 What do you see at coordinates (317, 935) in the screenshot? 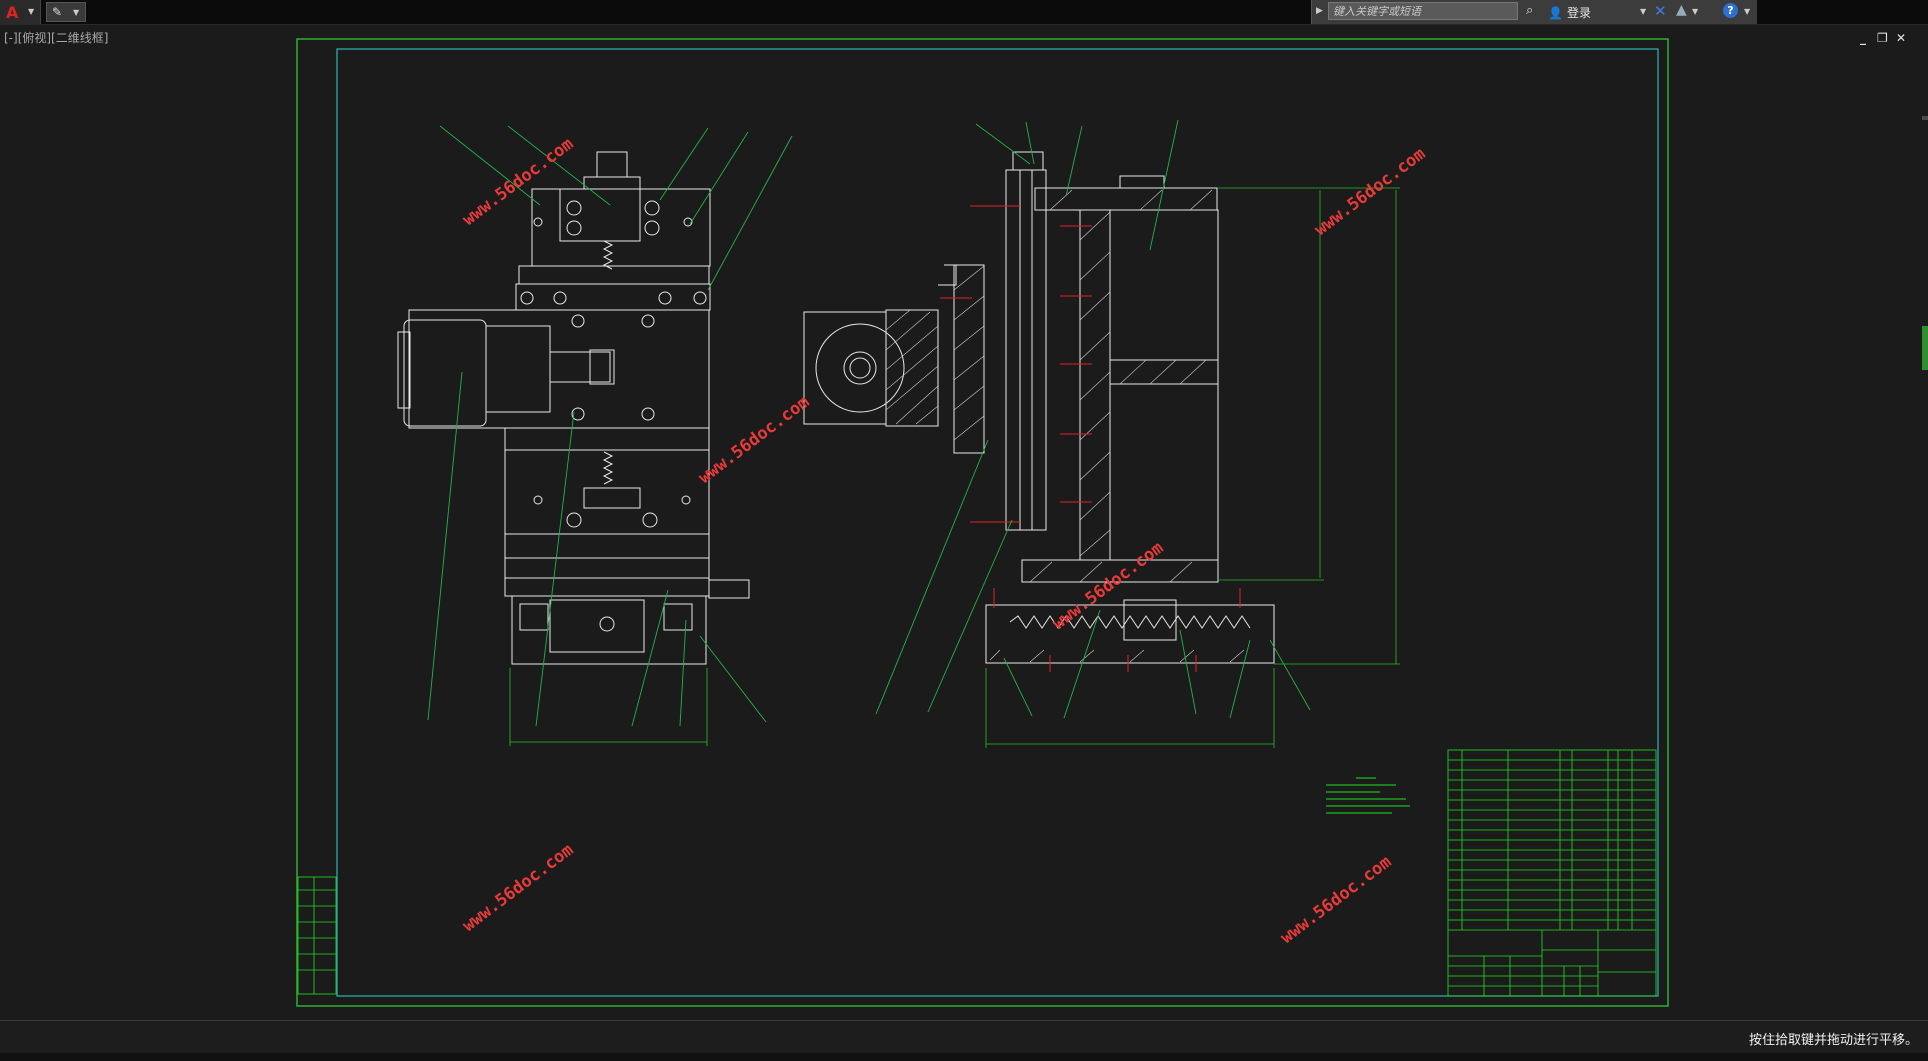
I see `binding-margin-table` at bounding box center [317, 935].